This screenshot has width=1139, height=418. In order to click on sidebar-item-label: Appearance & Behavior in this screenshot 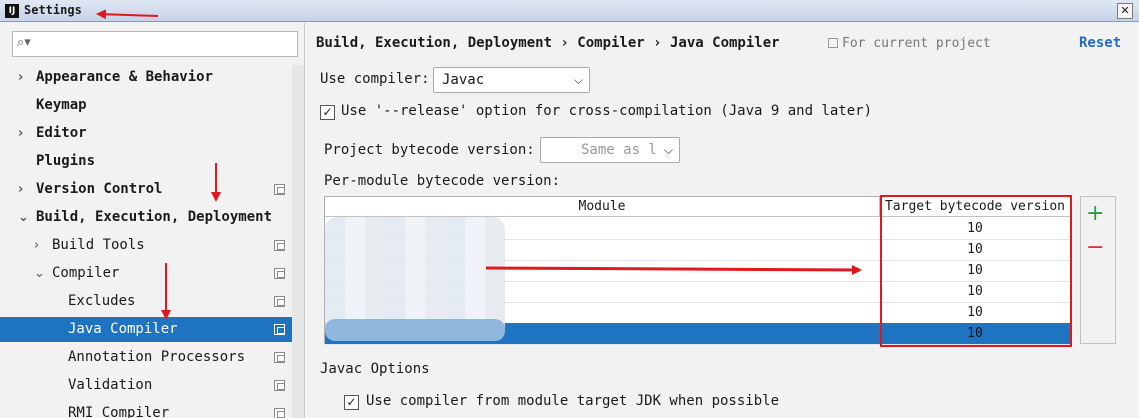, I will do `click(125, 77)`.